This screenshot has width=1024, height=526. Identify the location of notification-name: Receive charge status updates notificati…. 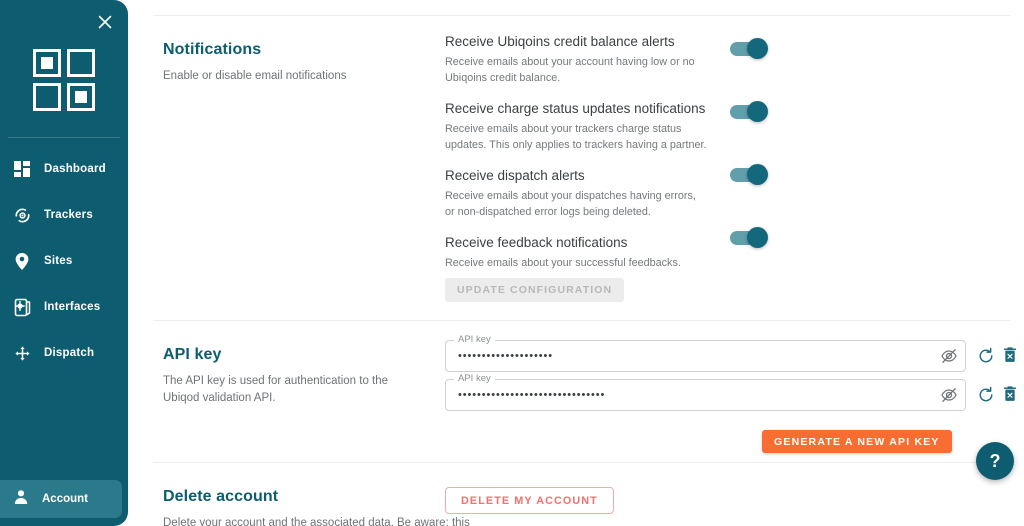
(575, 109).